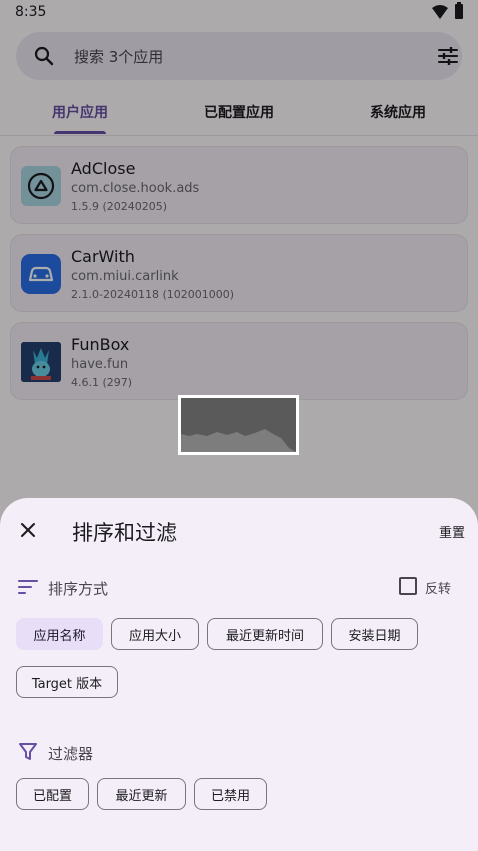 This screenshot has height=851, width=478. I want to click on chip-label: 应用大小, so click(154, 636).